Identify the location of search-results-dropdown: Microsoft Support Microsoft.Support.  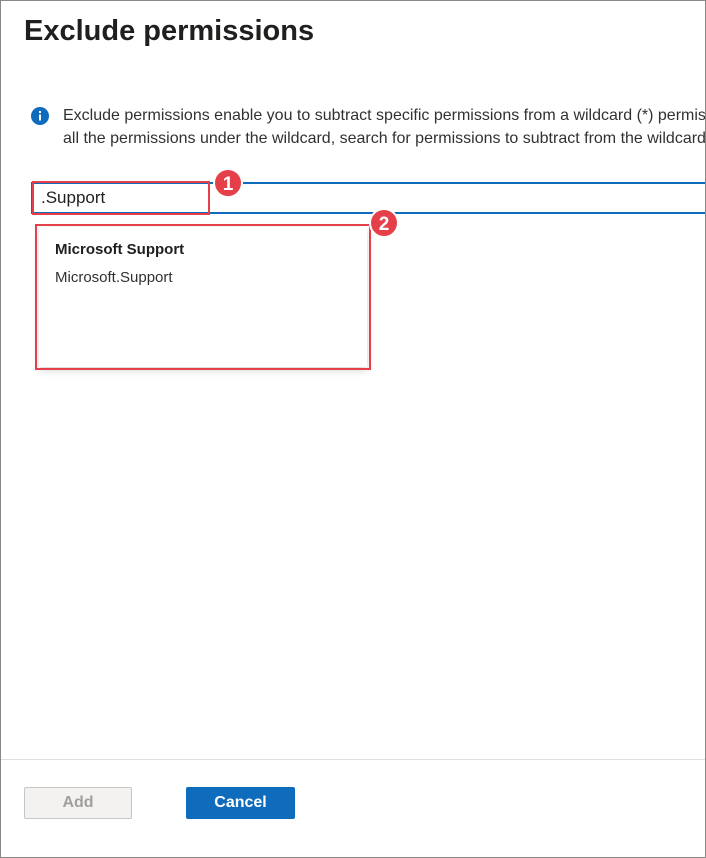
(203, 297).